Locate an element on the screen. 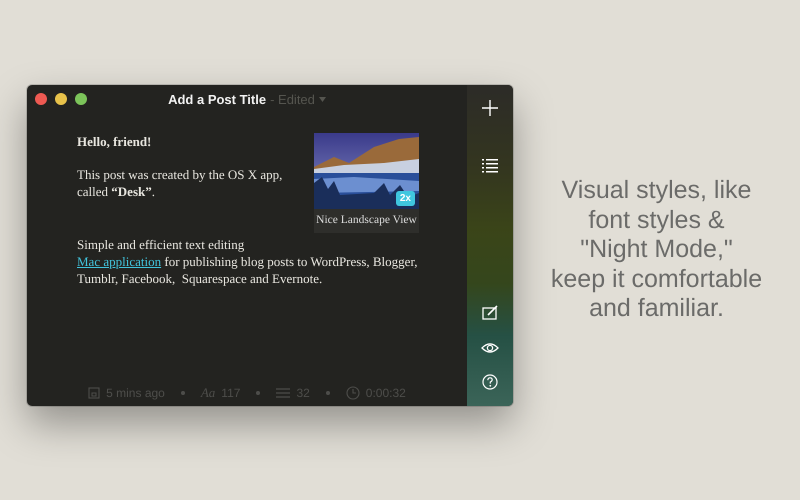 The width and height of the screenshot is (800, 500). save-icon is located at coordinates (94, 393).